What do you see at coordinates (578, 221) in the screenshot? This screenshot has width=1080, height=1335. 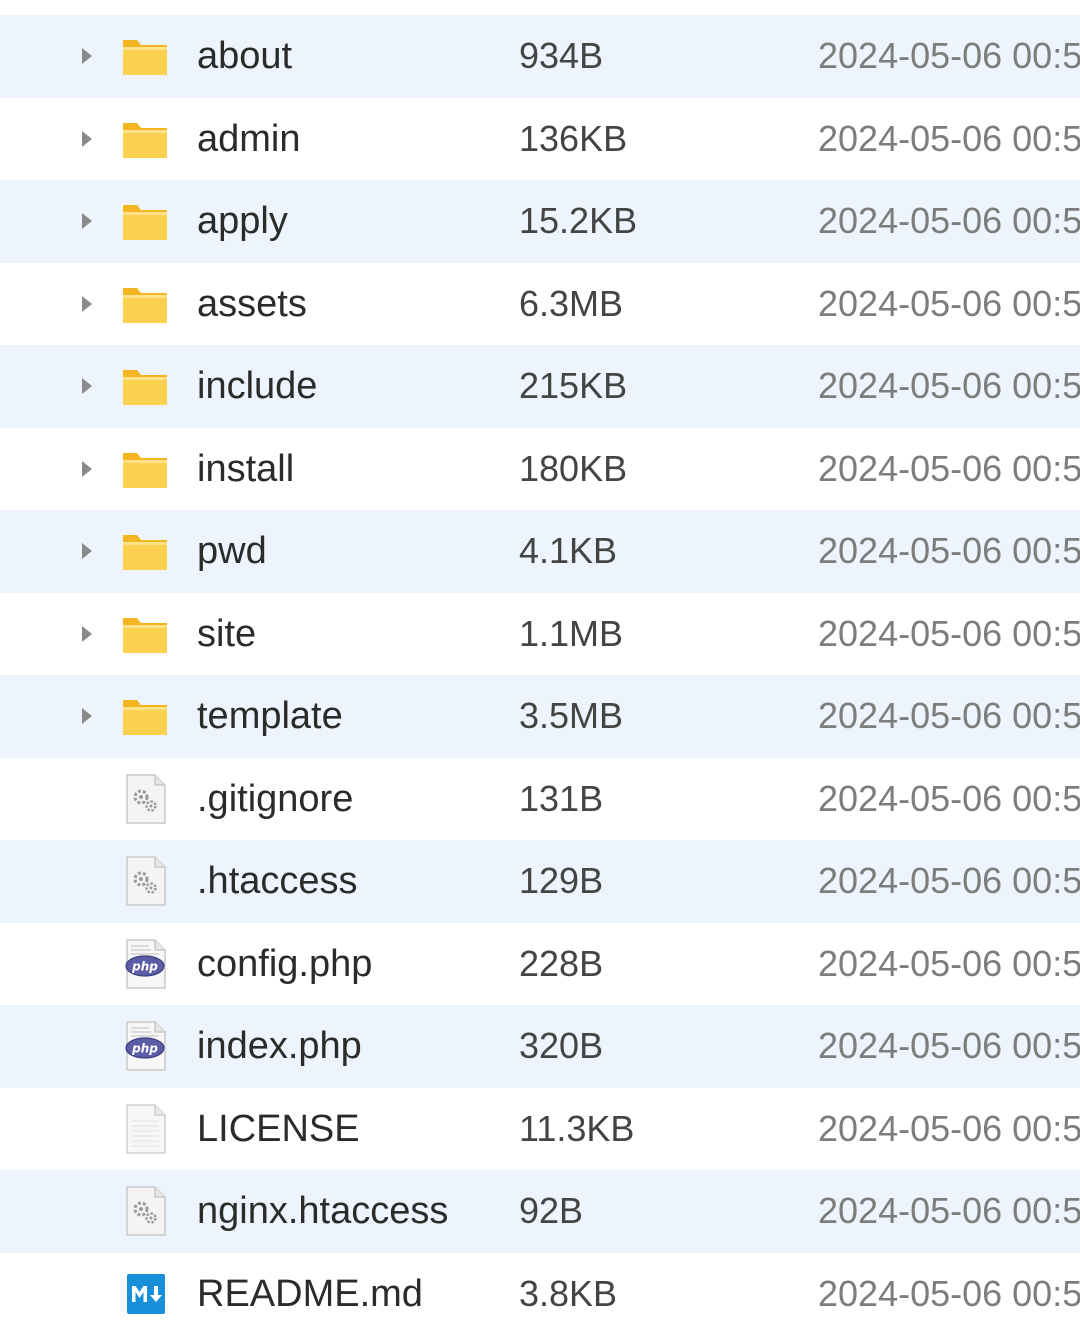 I see `file-size: 15.2KB` at bounding box center [578, 221].